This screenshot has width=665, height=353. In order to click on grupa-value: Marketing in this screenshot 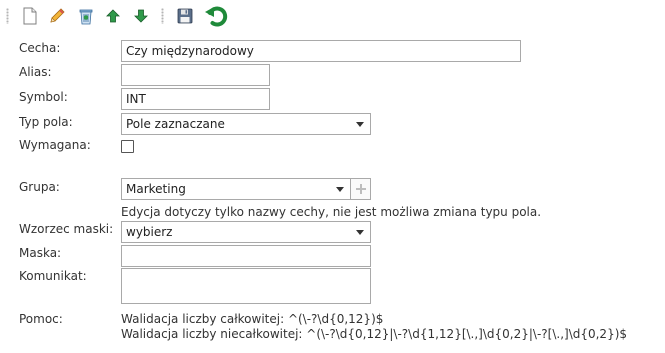, I will do `click(156, 189)`.